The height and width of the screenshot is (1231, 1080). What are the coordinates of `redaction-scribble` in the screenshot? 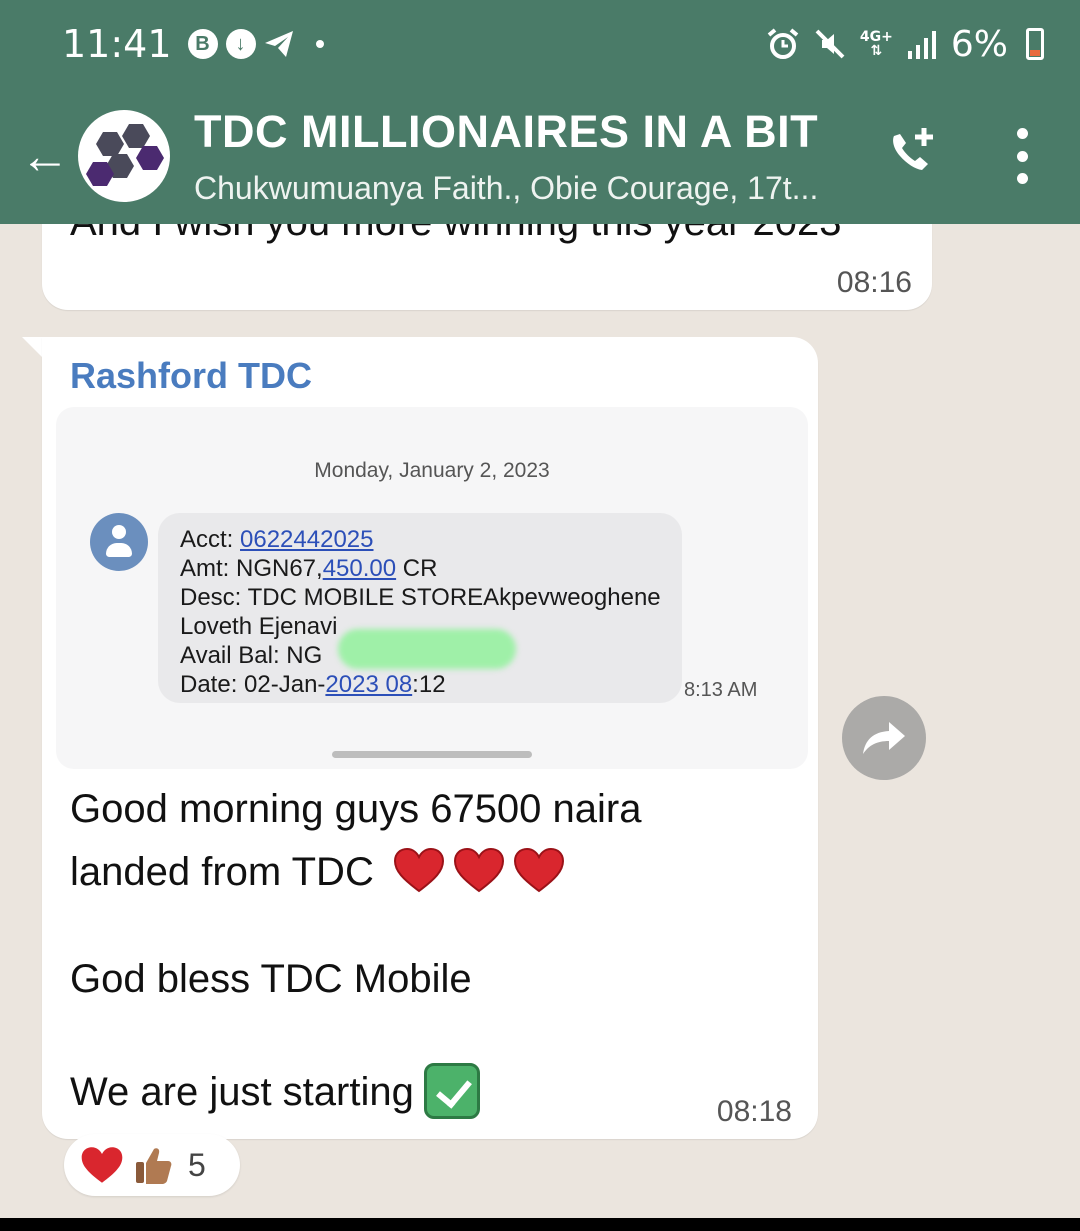 It's located at (427, 649).